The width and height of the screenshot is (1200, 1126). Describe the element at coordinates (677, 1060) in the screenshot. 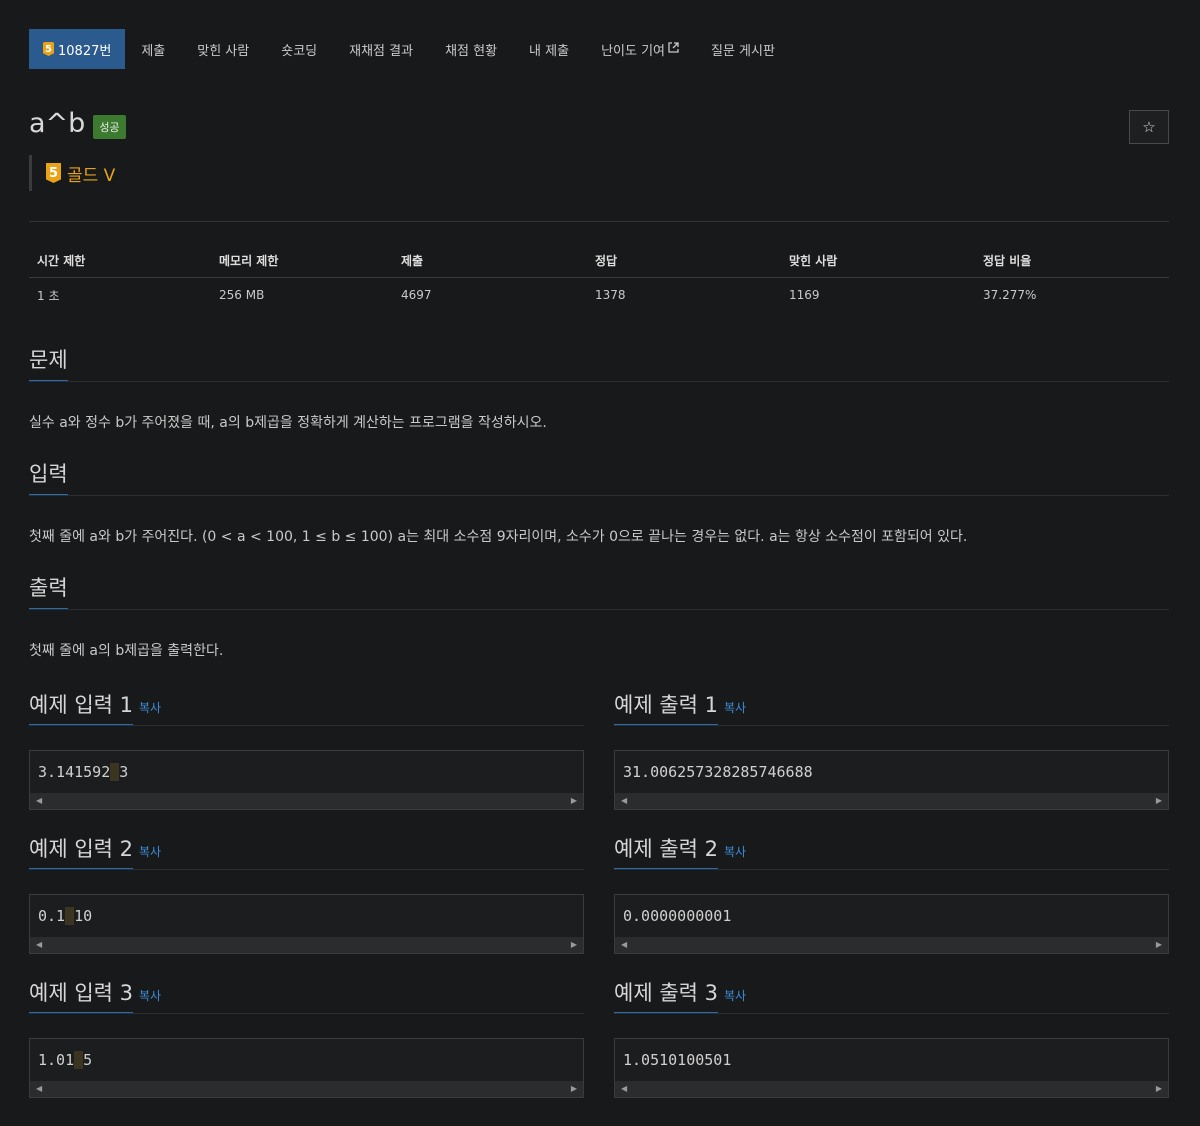

I see `sample-value: 1.0510100501` at that location.